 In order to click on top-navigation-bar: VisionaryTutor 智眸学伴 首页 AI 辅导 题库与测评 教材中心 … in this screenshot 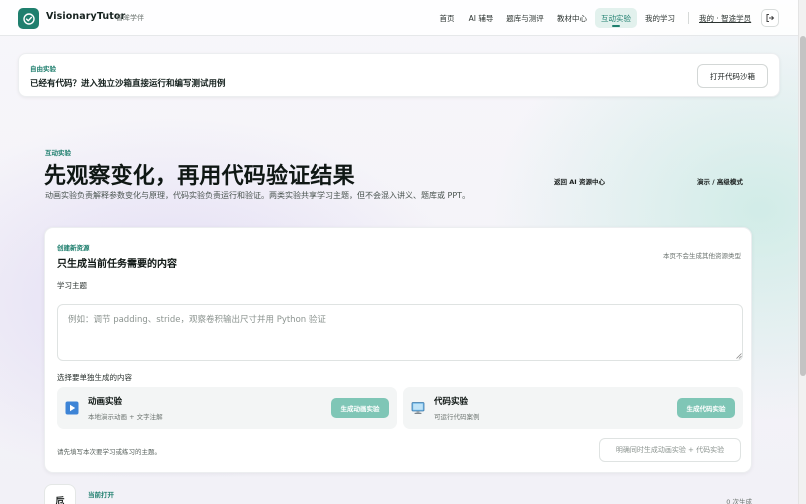, I will do `click(399, 18)`.